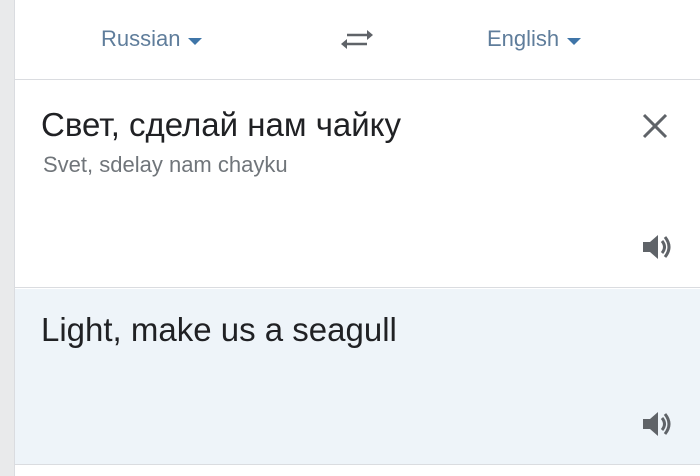 This screenshot has height=476, width=700. I want to click on source-language-select: Russian, so click(152, 39).